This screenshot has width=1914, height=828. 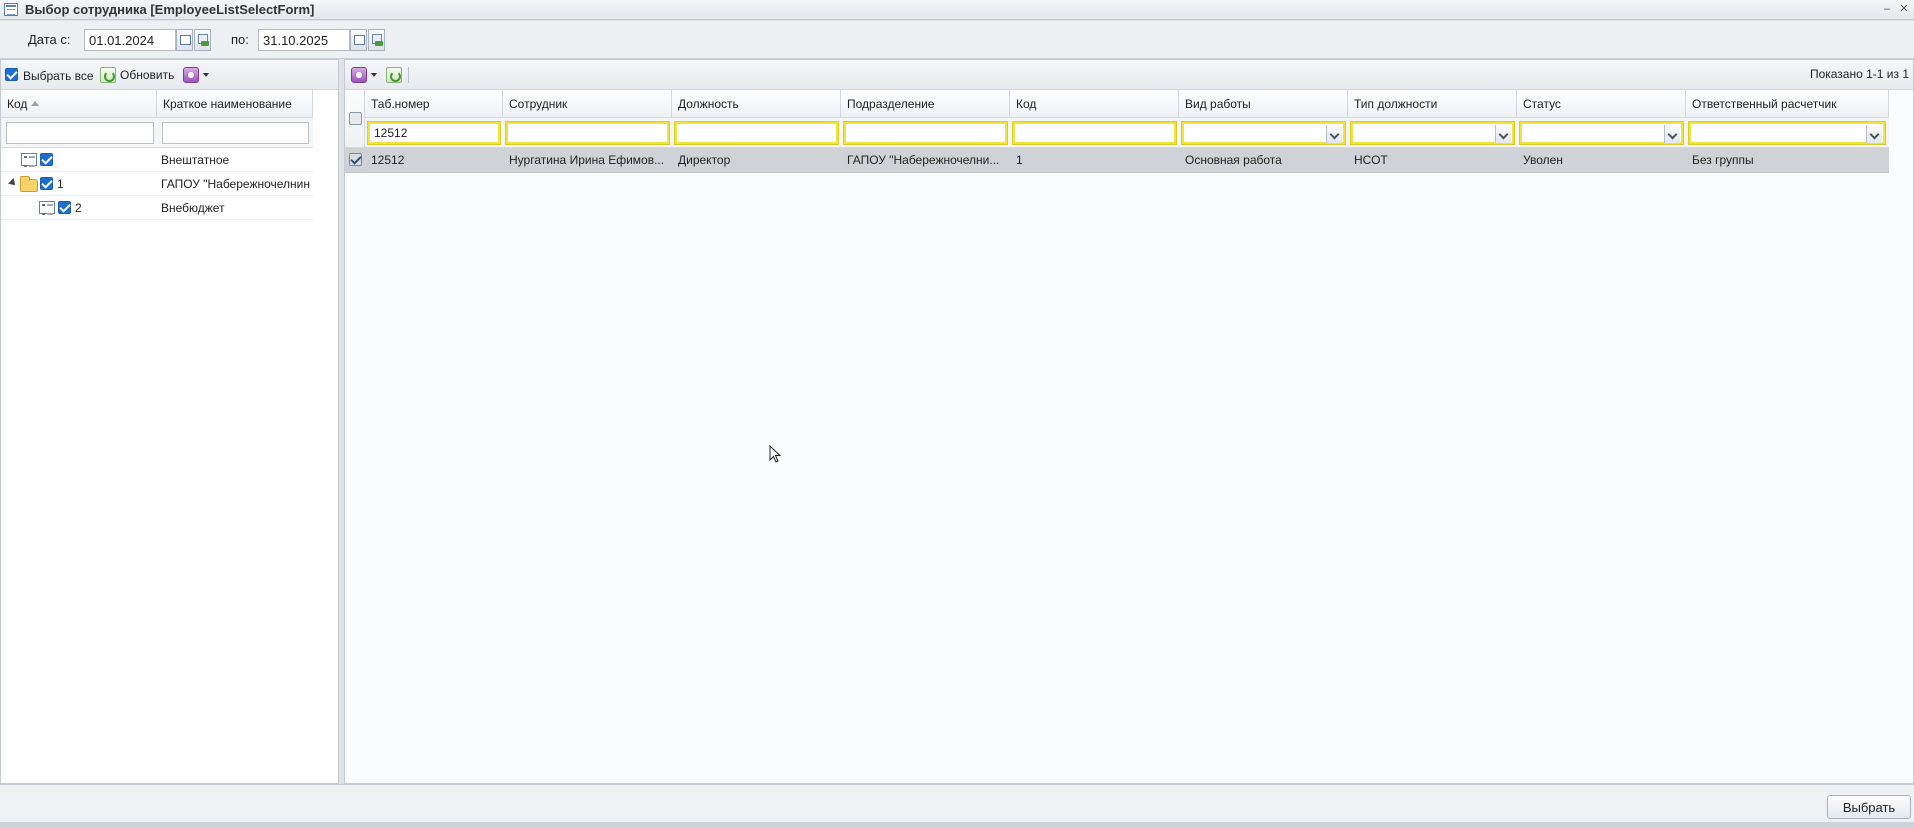 I want to click on left-filter-row, so click(x=157, y=133).